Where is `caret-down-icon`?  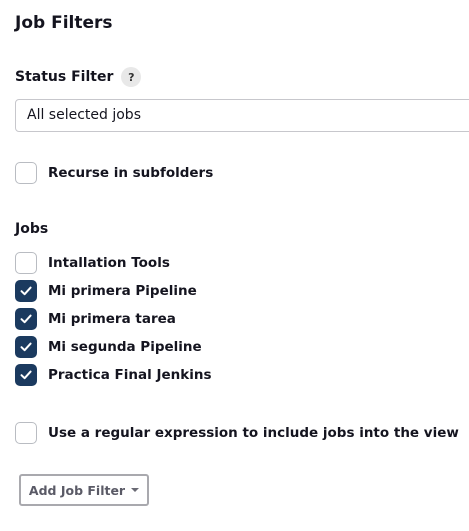
caret-down-icon is located at coordinates (135, 490).